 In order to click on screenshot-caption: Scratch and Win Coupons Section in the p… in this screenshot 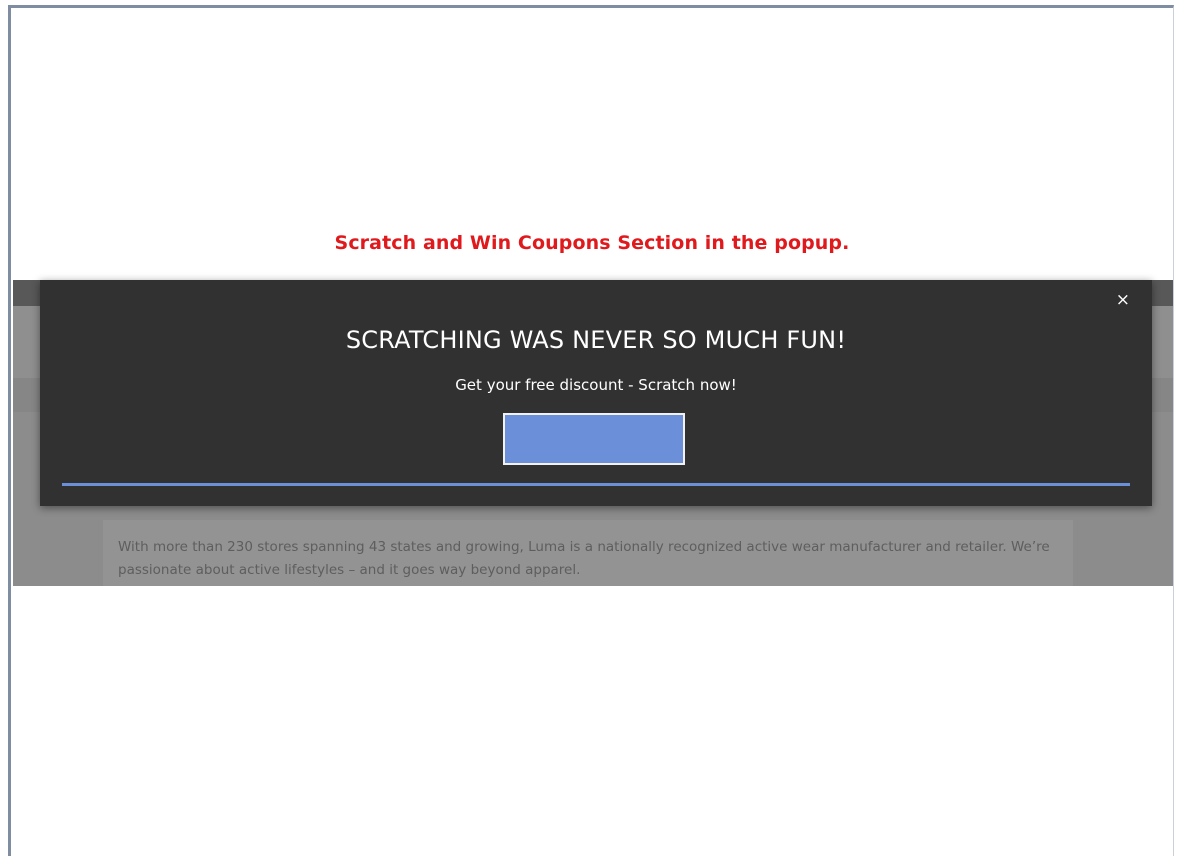, I will do `click(592, 243)`.